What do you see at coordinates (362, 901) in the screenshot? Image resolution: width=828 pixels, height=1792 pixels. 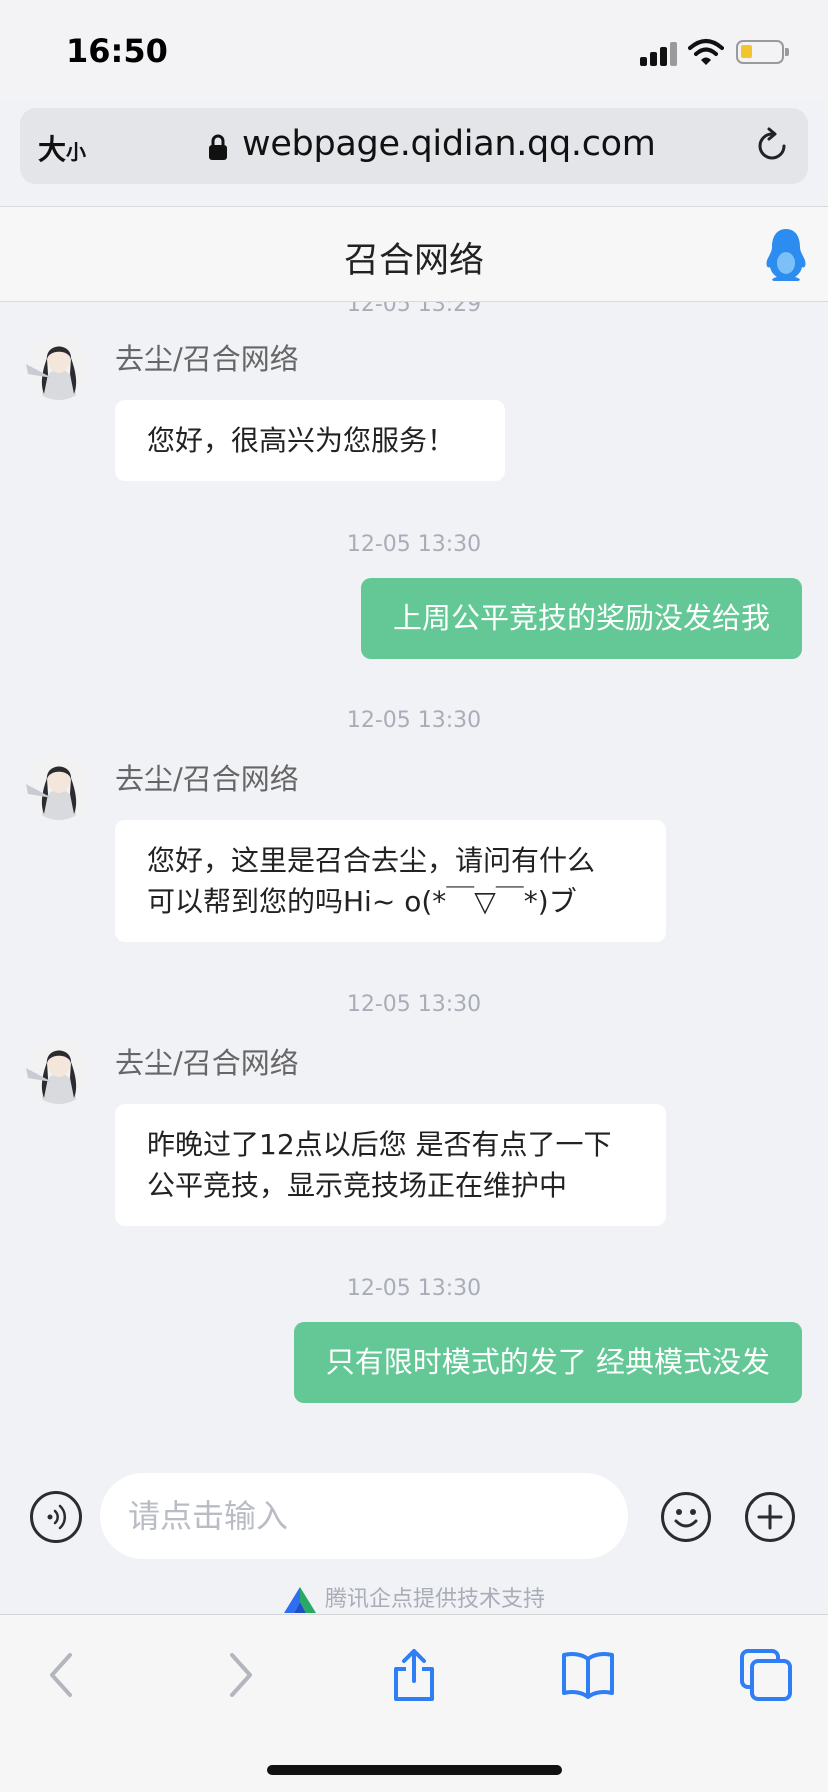 I see `message-text: 可以帮到您的吗Hi~ o(*￣▽￣*)ブ` at bounding box center [362, 901].